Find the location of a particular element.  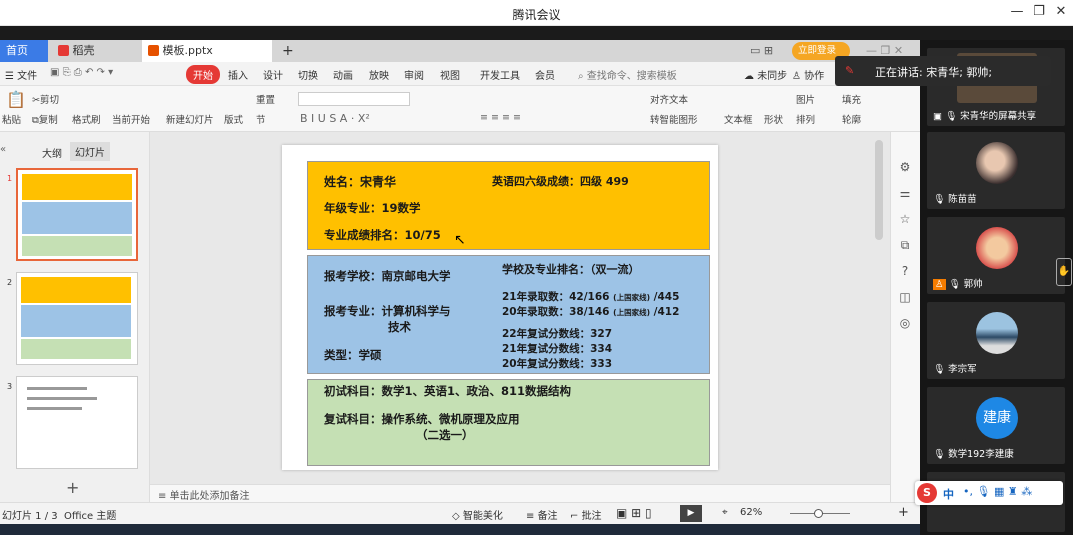

collab-button: ♙ 协作 is located at coordinates (808, 74).